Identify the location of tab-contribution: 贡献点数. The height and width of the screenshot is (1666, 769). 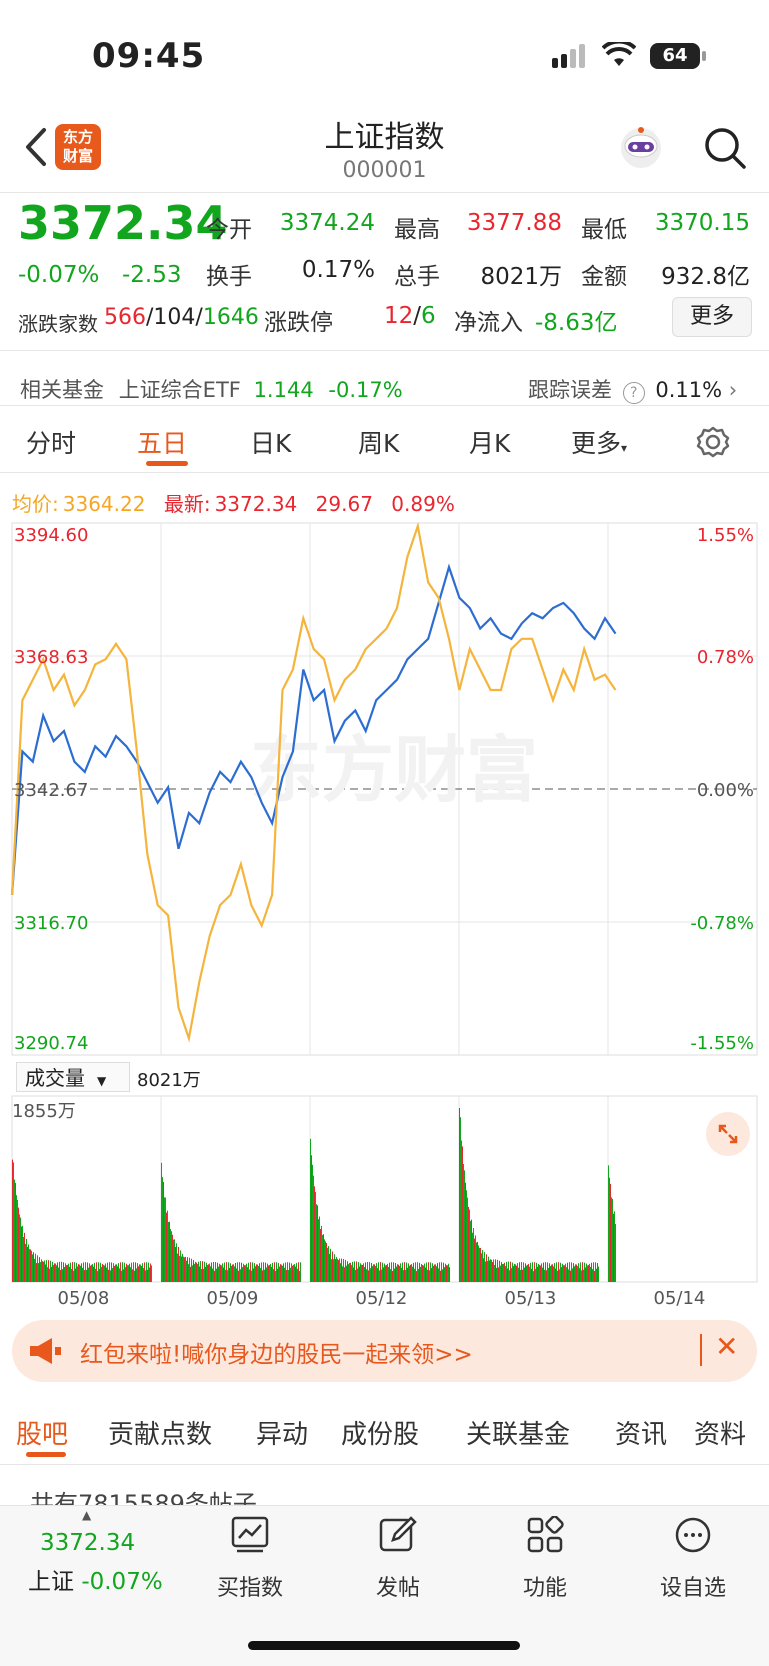
(160, 1432).